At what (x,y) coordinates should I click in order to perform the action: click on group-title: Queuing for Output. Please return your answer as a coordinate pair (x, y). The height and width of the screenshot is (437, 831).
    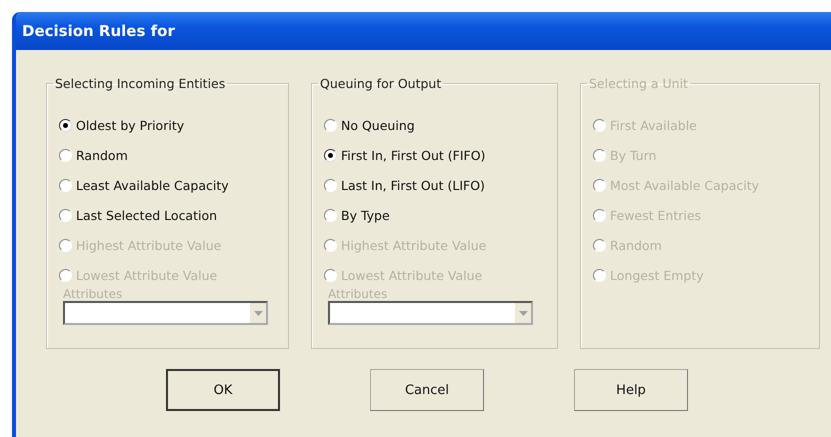
    Looking at the image, I should click on (380, 83).